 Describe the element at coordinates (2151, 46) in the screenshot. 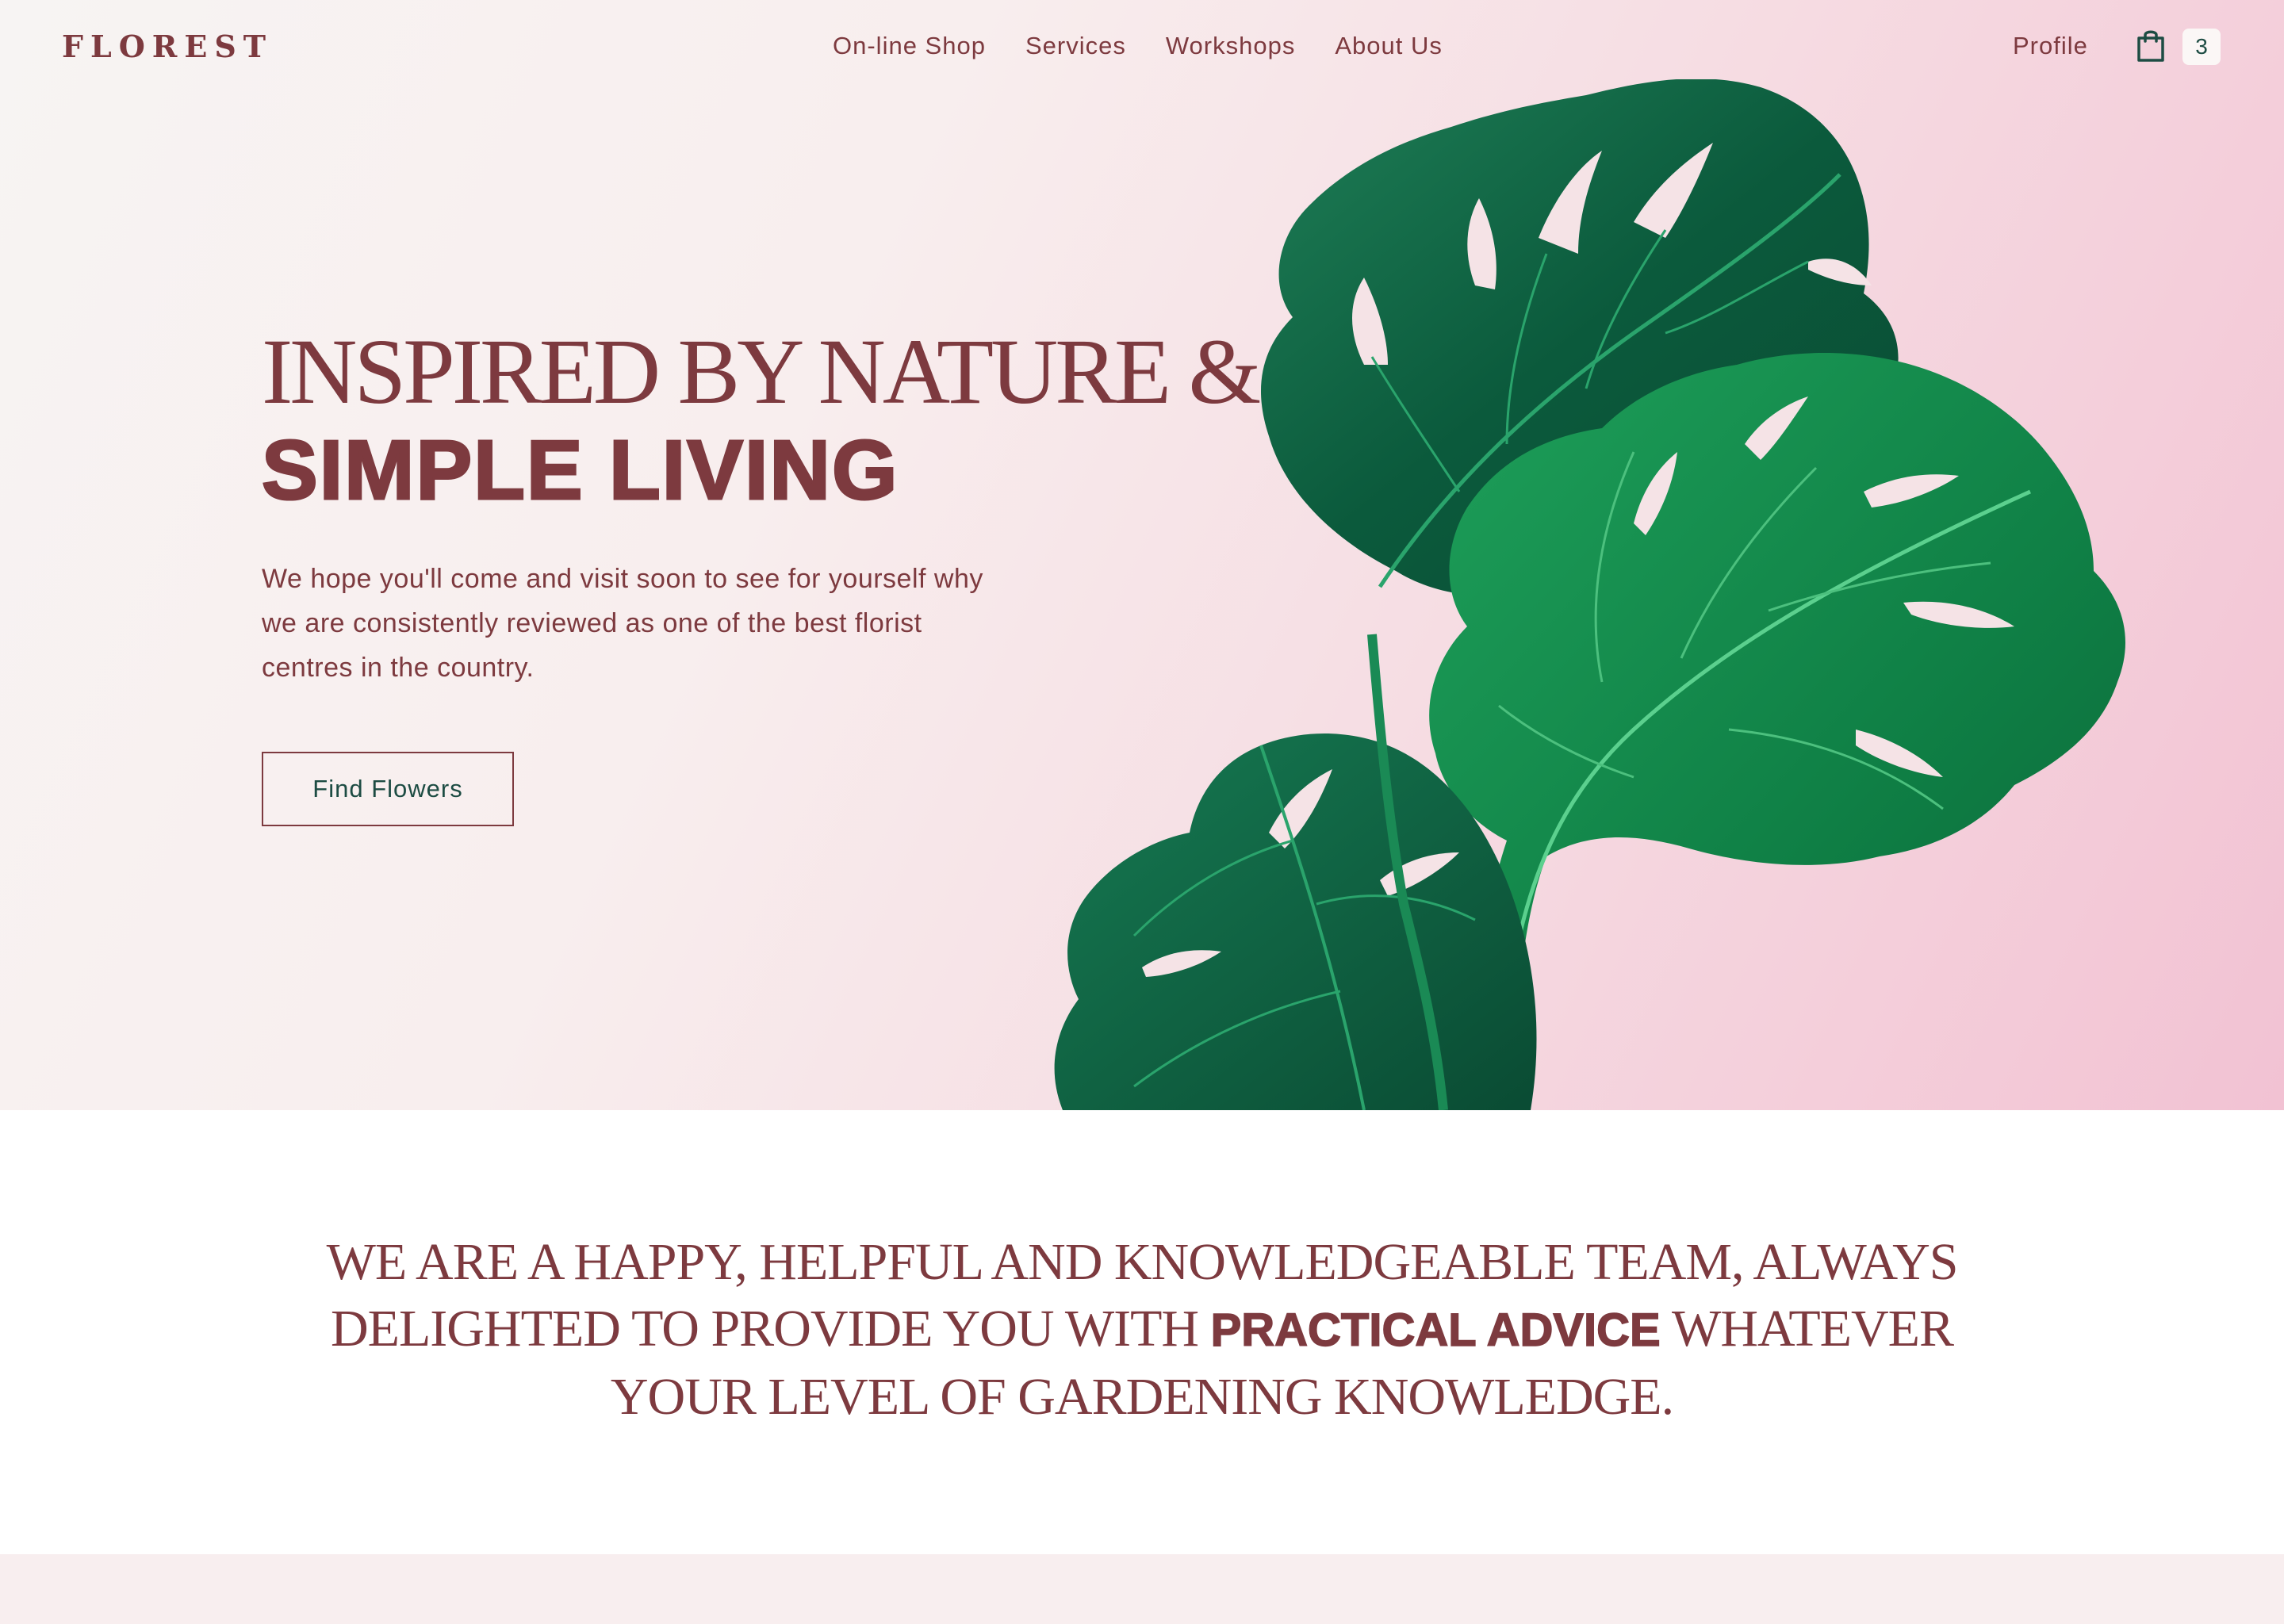

I see `shopping-bag-icon` at that location.